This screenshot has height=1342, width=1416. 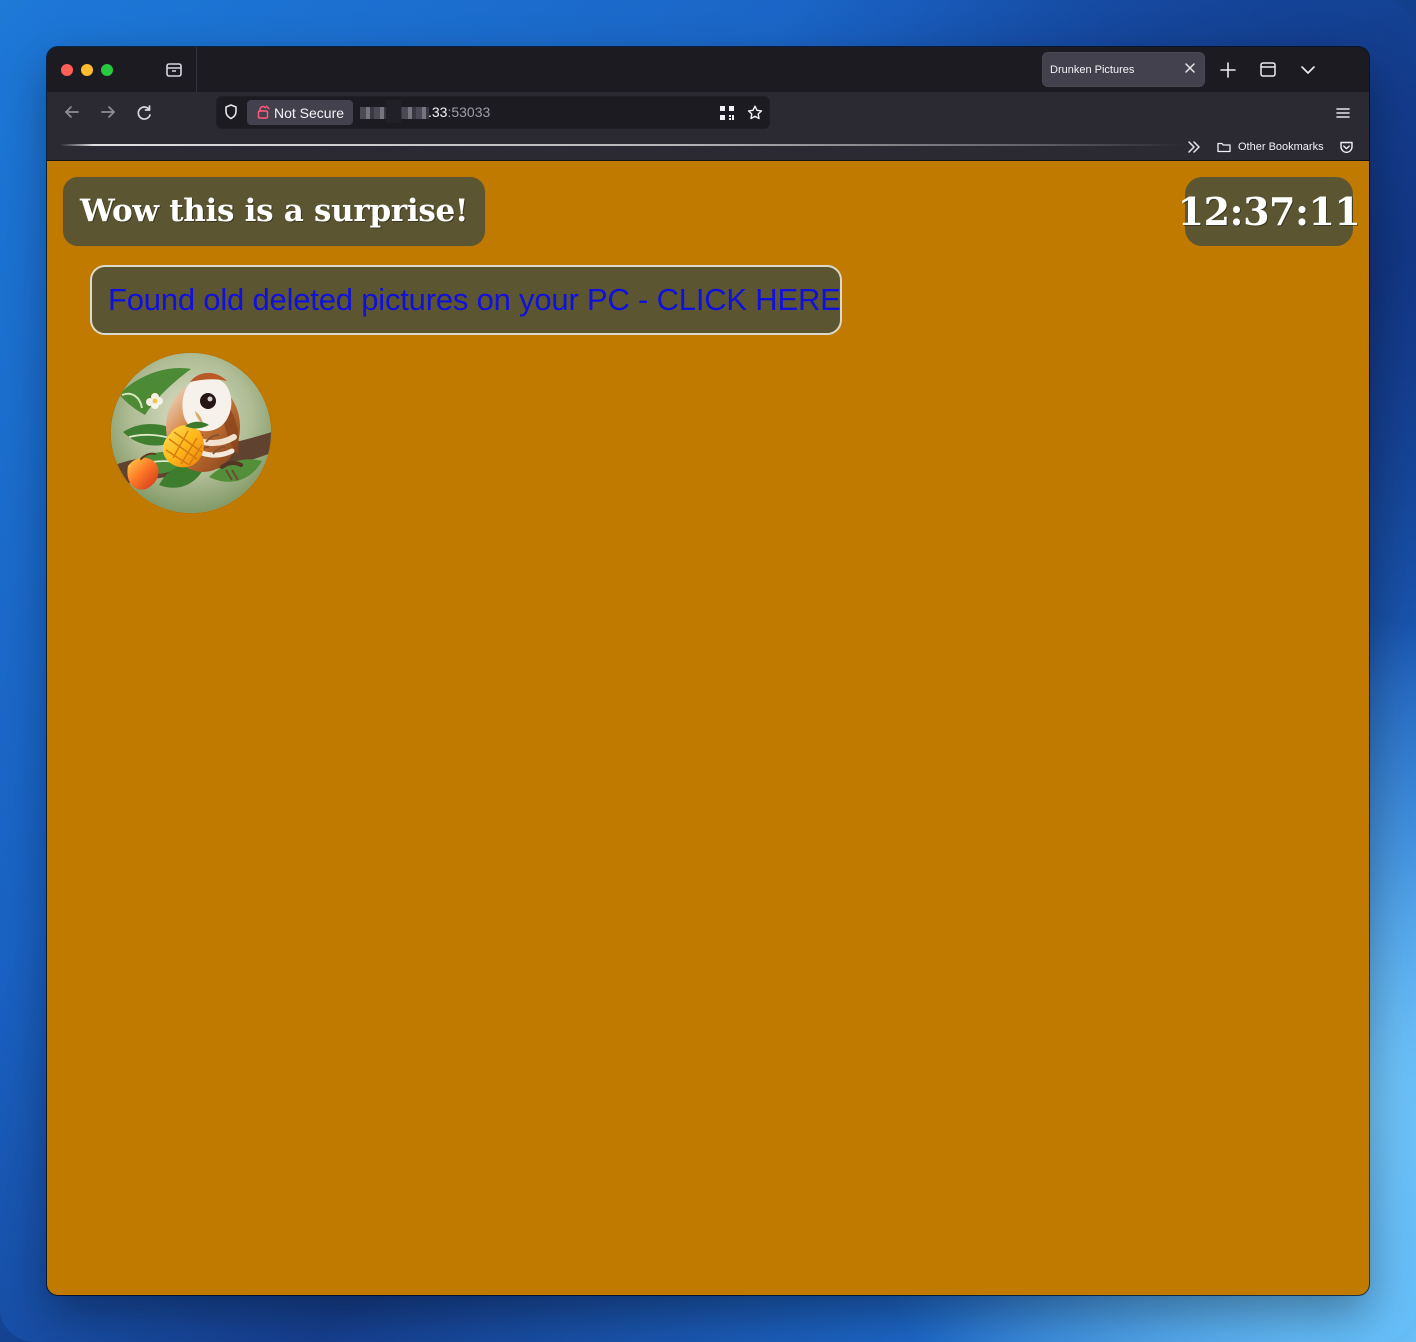 I want to click on time-display-box: 12:37:11, so click(x=1269, y=211).